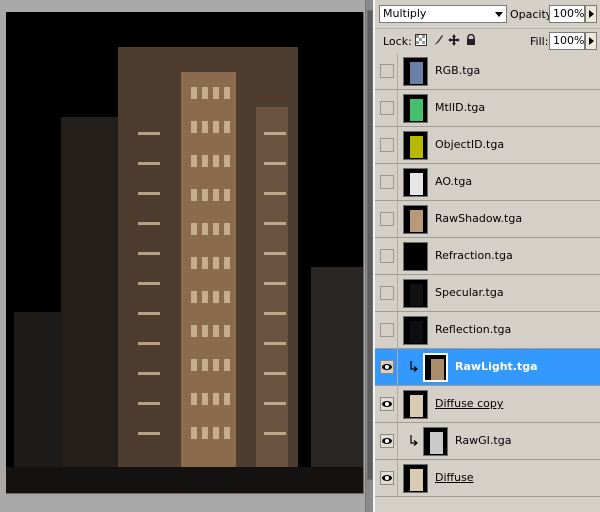 This screenshot has width=600, height=512. I want to click on layer-row: Refraction.tga, so click(487, 256).